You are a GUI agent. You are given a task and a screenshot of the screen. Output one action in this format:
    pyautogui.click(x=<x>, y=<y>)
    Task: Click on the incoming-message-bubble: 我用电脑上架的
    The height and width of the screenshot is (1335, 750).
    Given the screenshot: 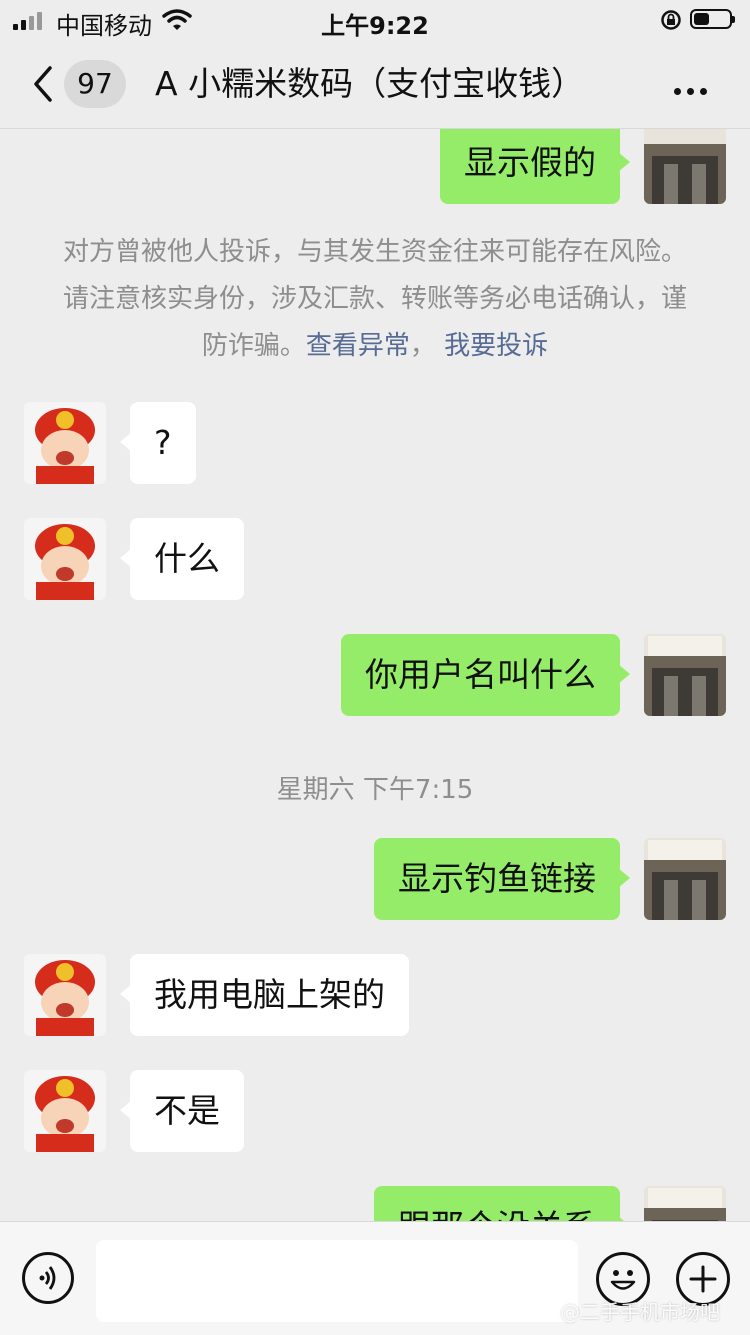 What is the action you would take?
    pyautogui.click(x=264, y=995)
    